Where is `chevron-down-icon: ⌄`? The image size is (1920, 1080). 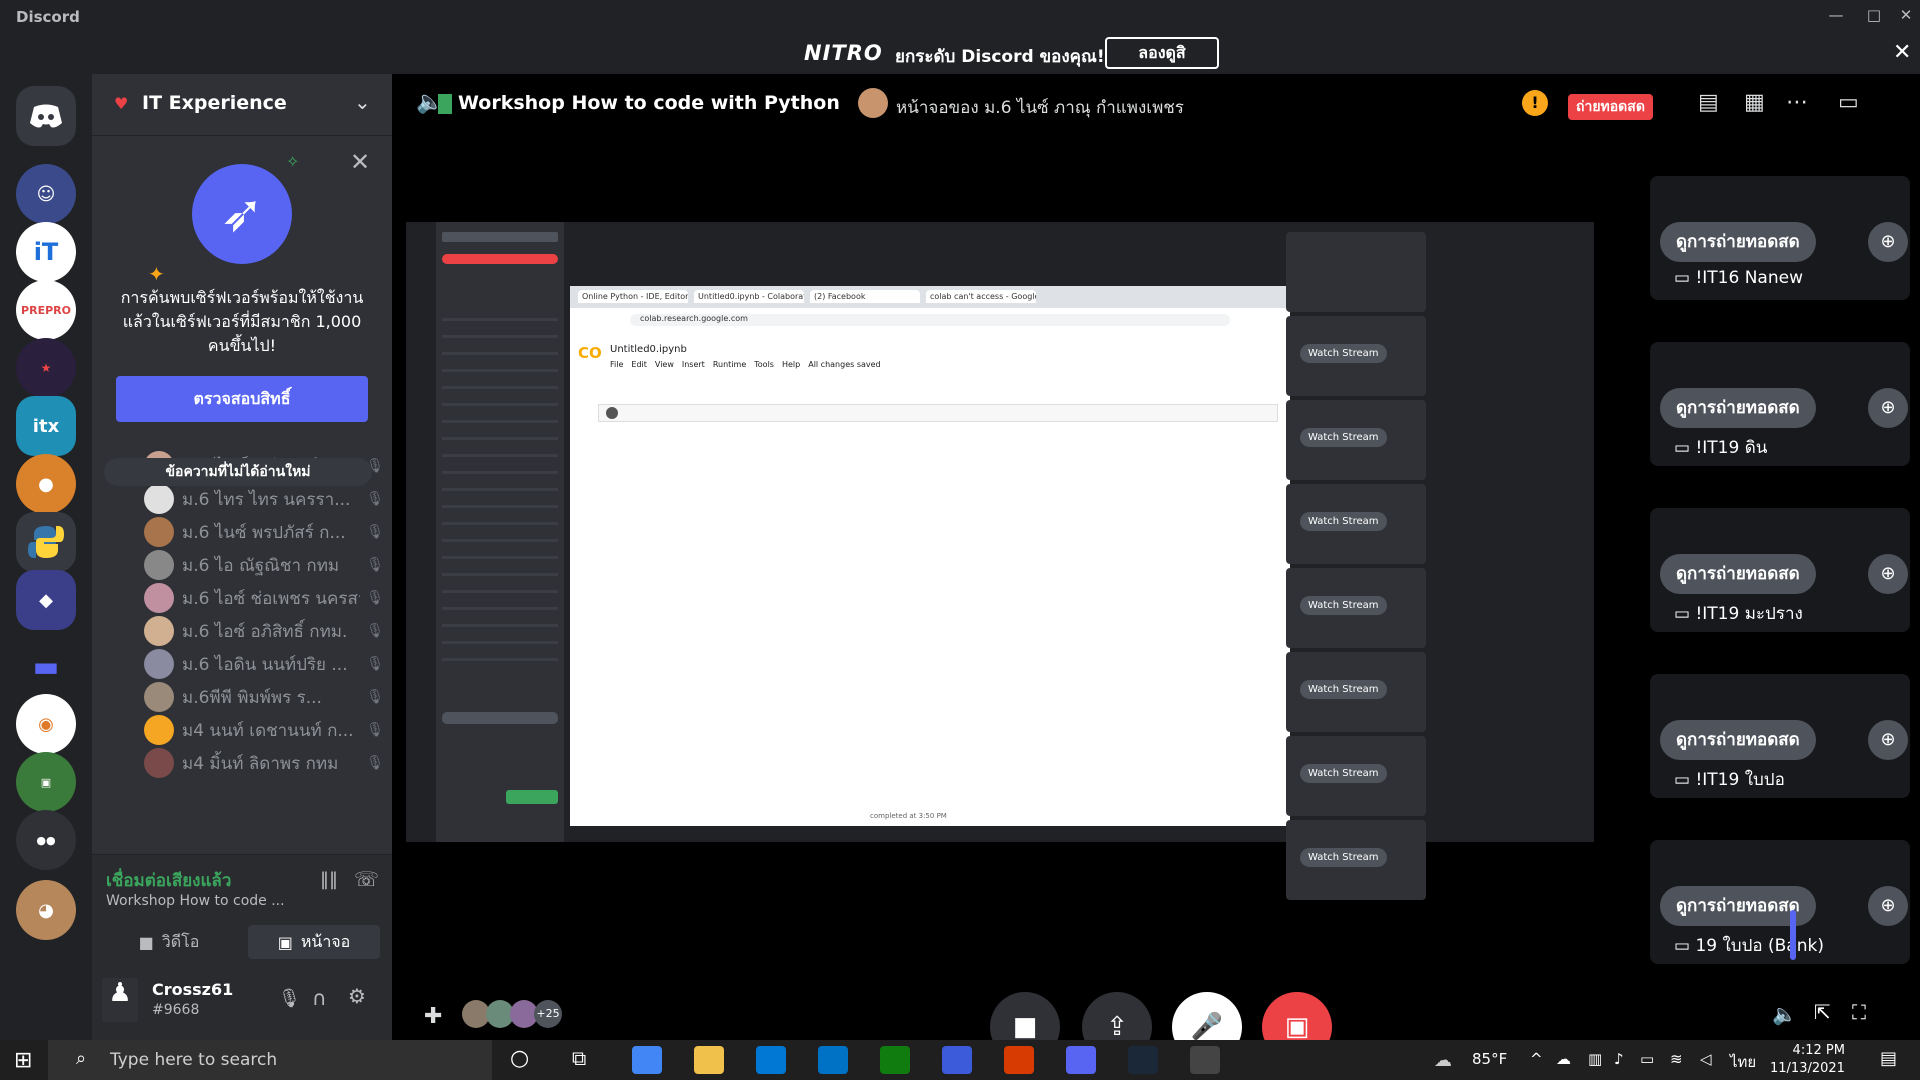
chevron-down-icon: ⌄ is located at coordinates (362, 102).